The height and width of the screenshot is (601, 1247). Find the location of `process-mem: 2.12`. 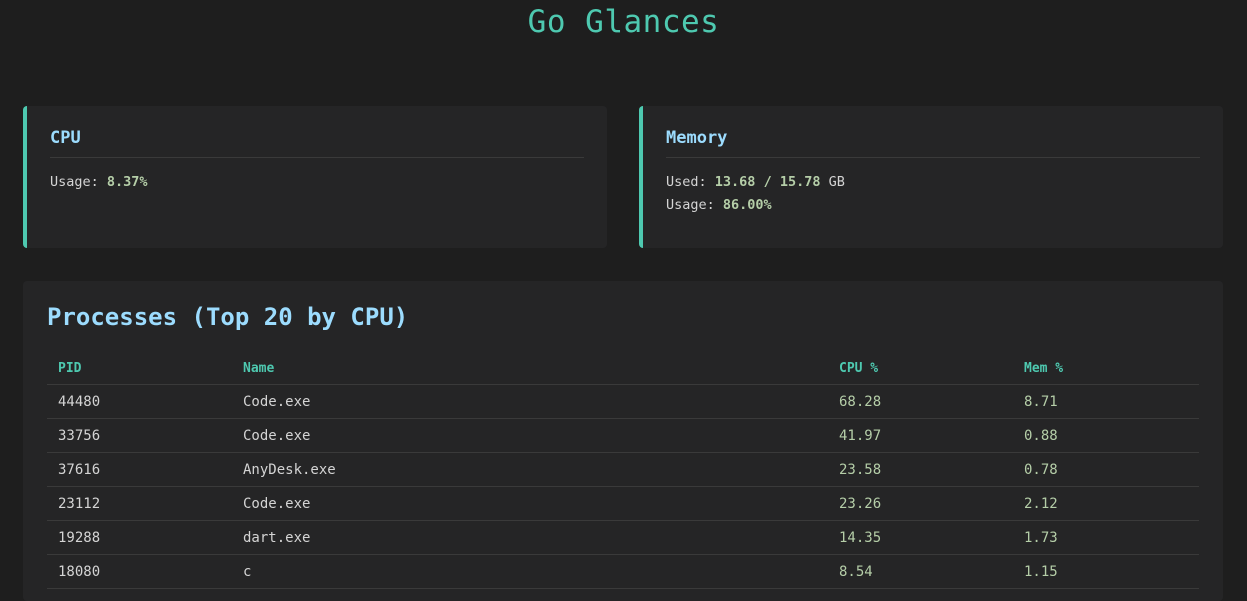

process-mem: 2.12 is located at coordinates (1106, 503).